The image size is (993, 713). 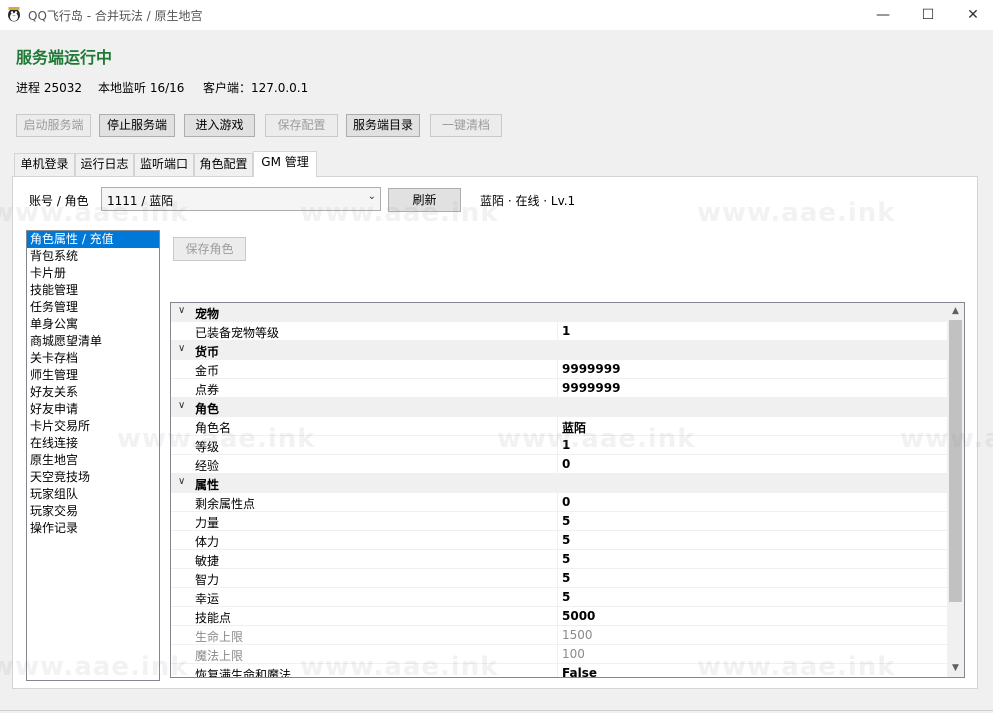 I want to click on minimize-button: —, so click(x=883, y=15).